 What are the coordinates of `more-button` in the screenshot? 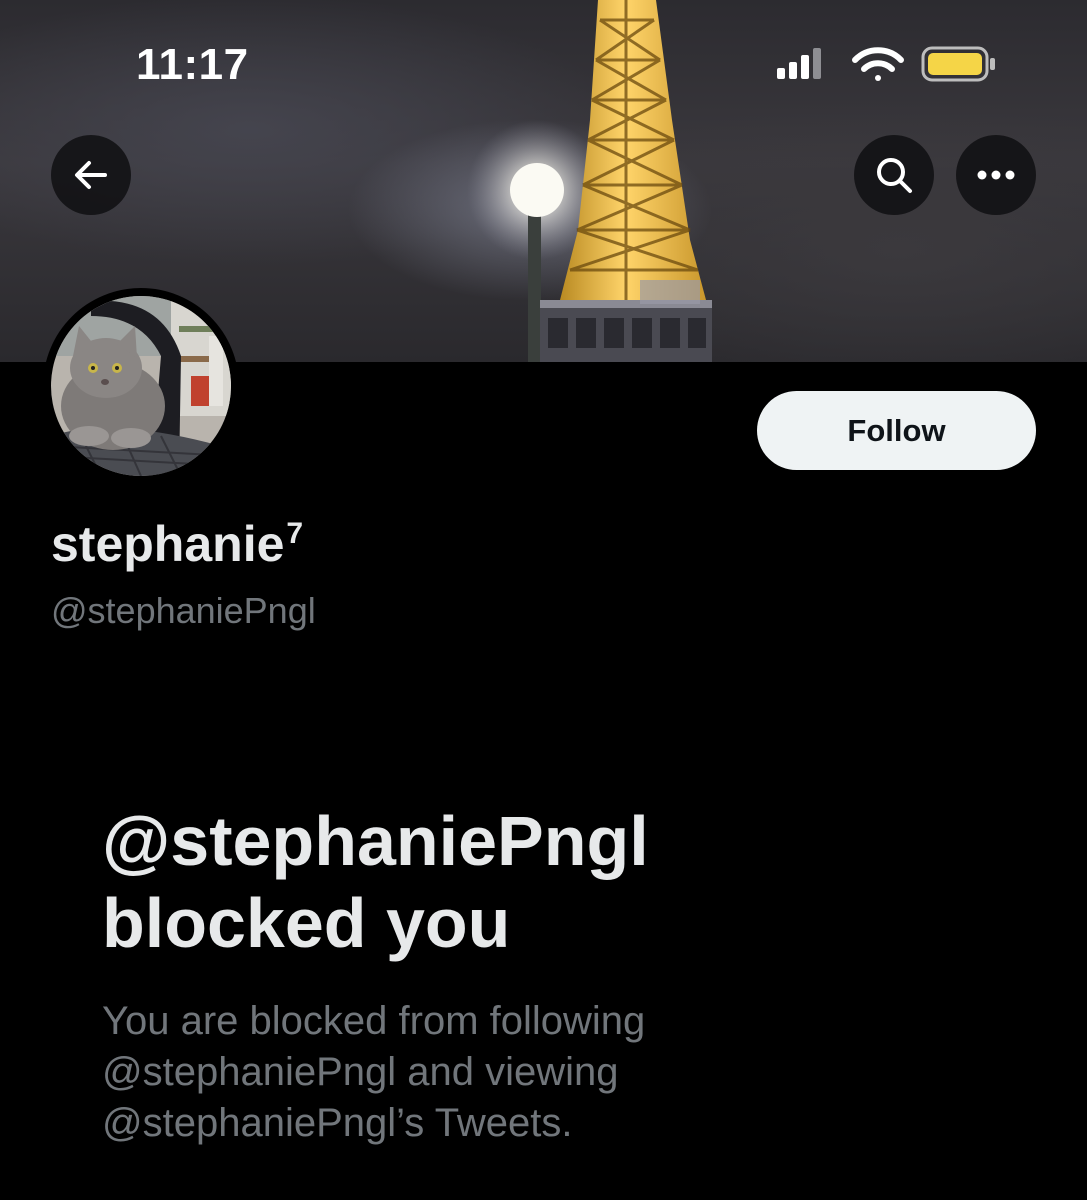 It's located at (996, 175).